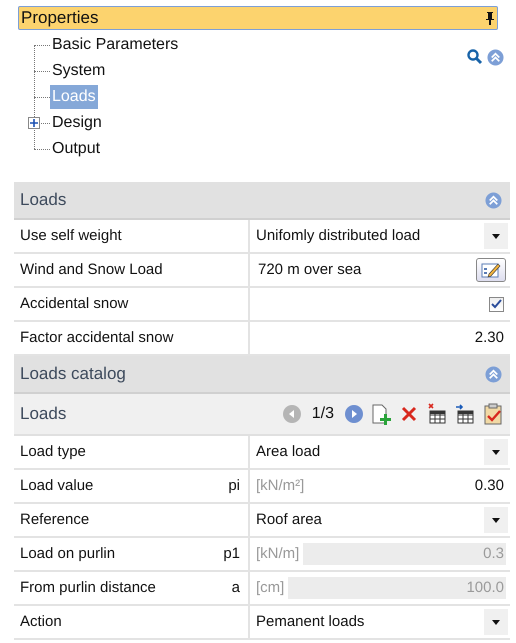 This screenshot has width=516, height=643. I want to click on edit-button, so click(491, 270).